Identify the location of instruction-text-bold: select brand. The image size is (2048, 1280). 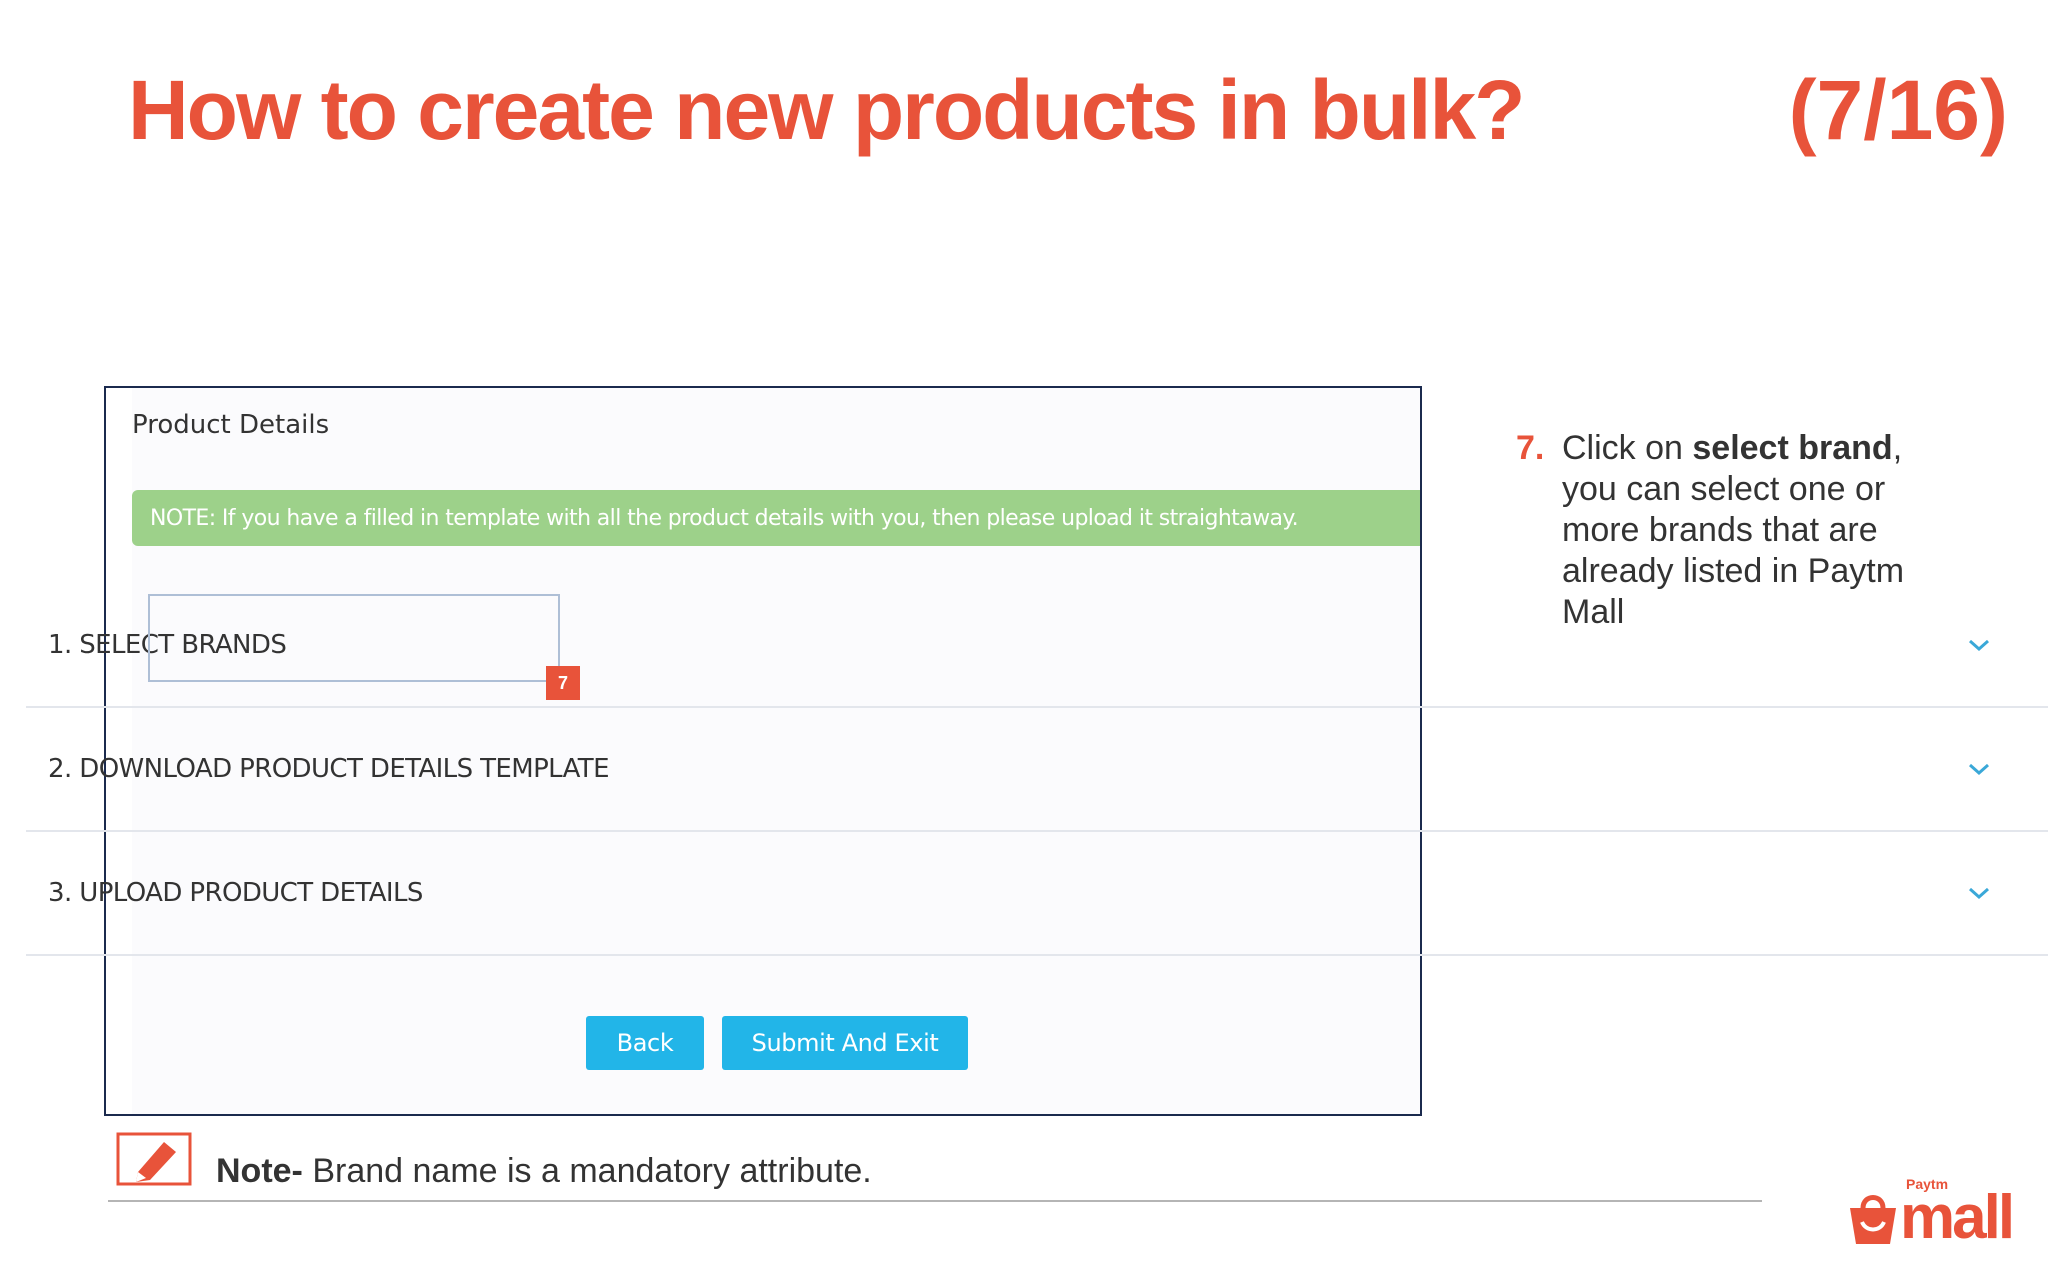
(1792, 448).